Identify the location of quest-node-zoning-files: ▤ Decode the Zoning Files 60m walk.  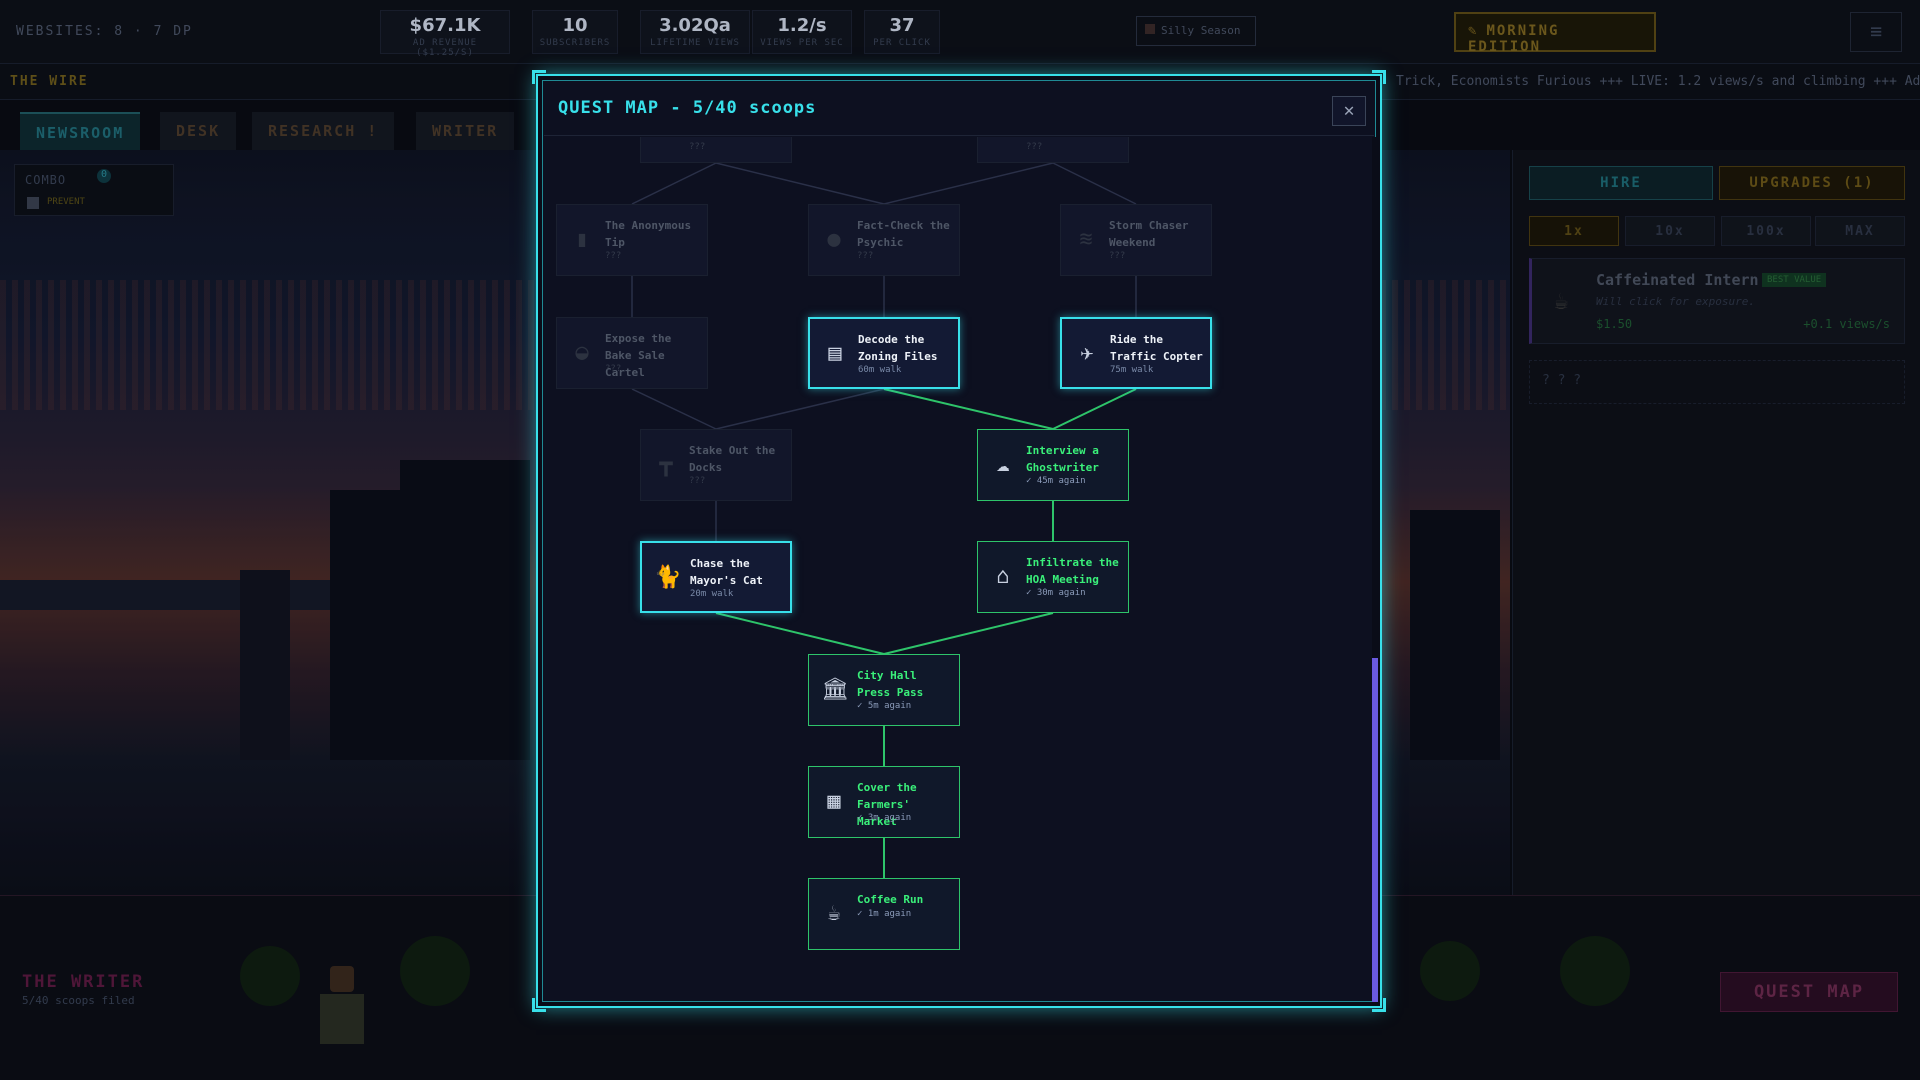
(884, 353).